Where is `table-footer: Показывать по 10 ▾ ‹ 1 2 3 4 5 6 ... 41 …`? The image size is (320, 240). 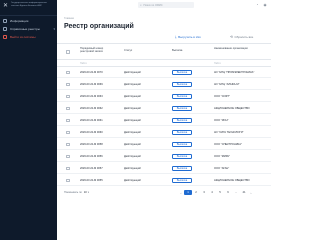 table-footer: Показывать по 10 ▾ ‹ 1 2 3 4 5 6 ... 41 … is located at coordinates (164, 192).